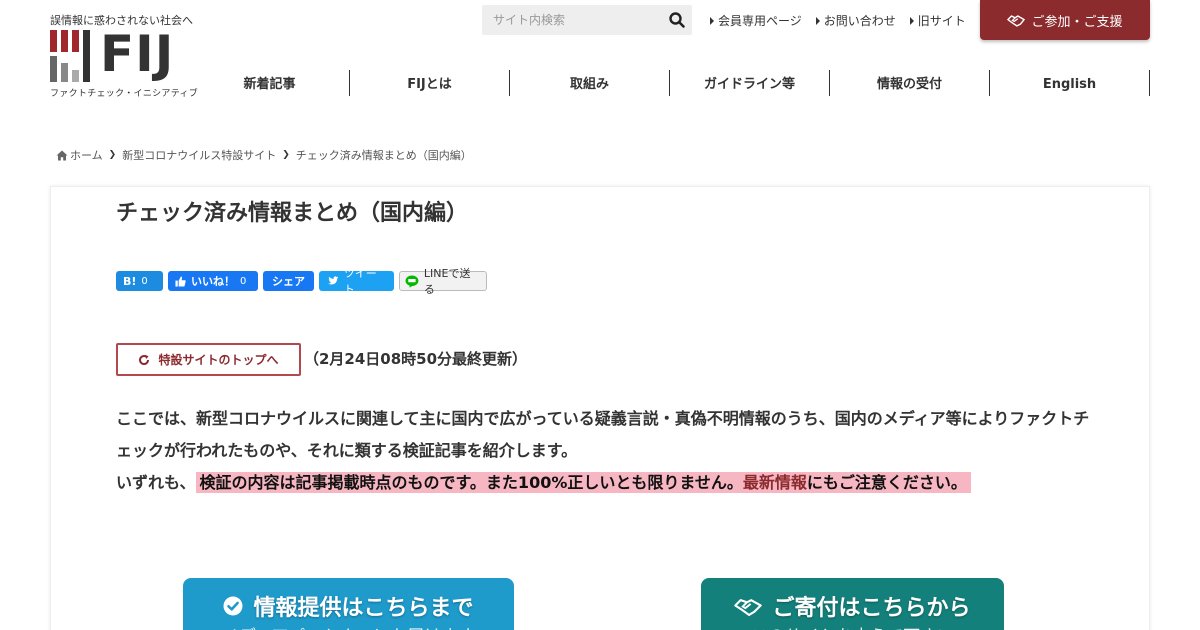 The height and width of the screenshot is (630, 1200). I want to click on special-site-top-button: 特設サイトのトップへ, so click(208, 359).